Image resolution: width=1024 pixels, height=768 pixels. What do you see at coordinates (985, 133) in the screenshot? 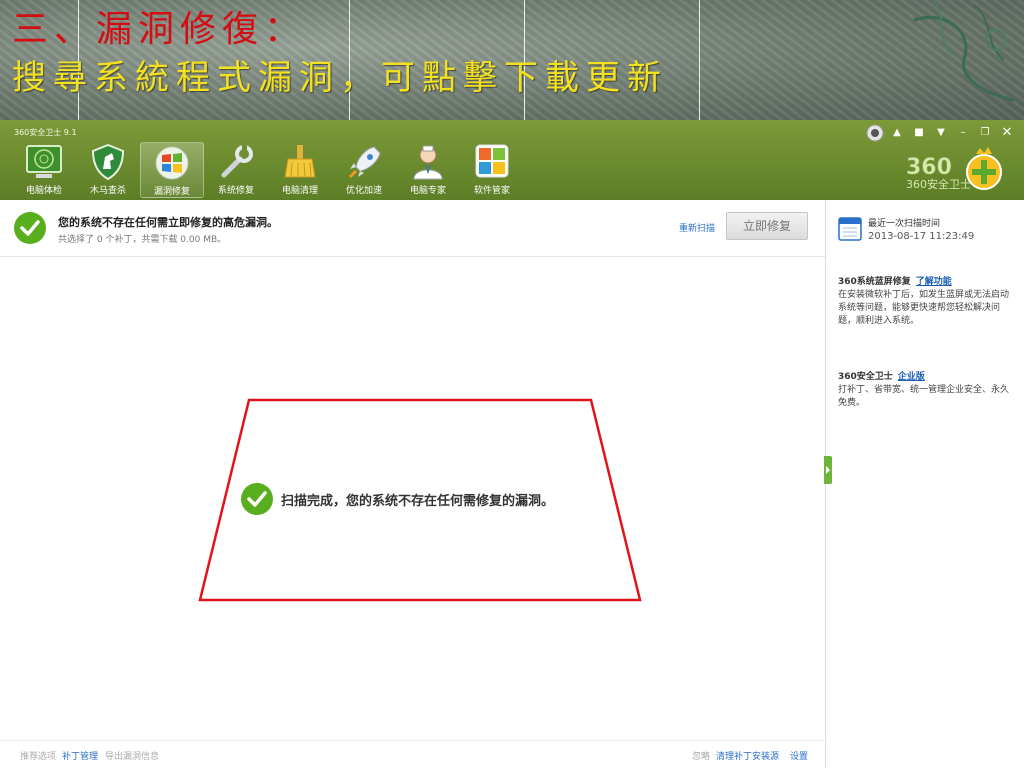
I see `restore-icon: ❐` at bounding box center [985, 133].